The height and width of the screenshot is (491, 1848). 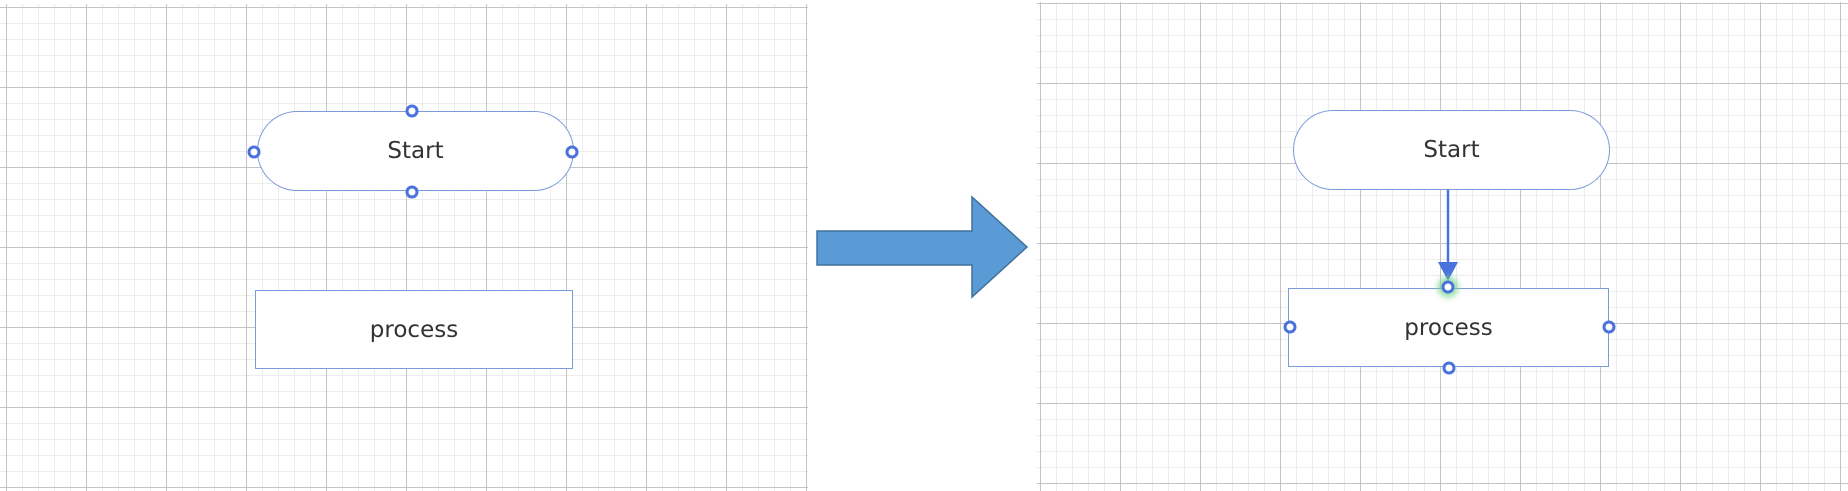 I want to click on connection-handle-top, so click(x=412, y=111).